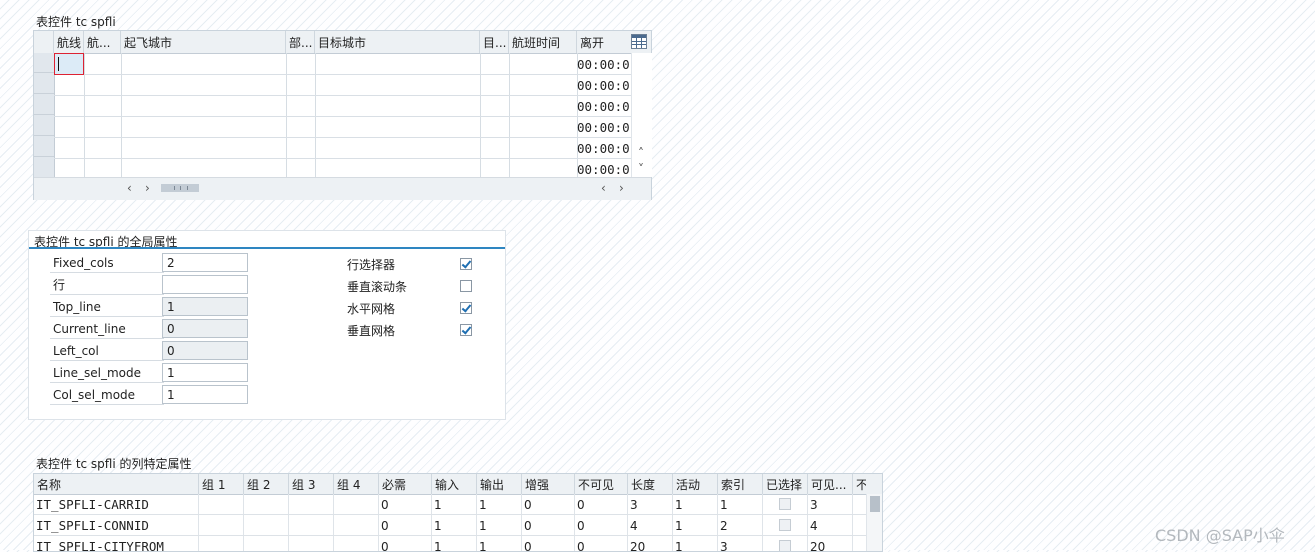 This screenshot has width=1315, height=552. Describe the element at coordinates (543, 42) in the screenshot. I see `column-header-fltime: 航班时间` at that location.